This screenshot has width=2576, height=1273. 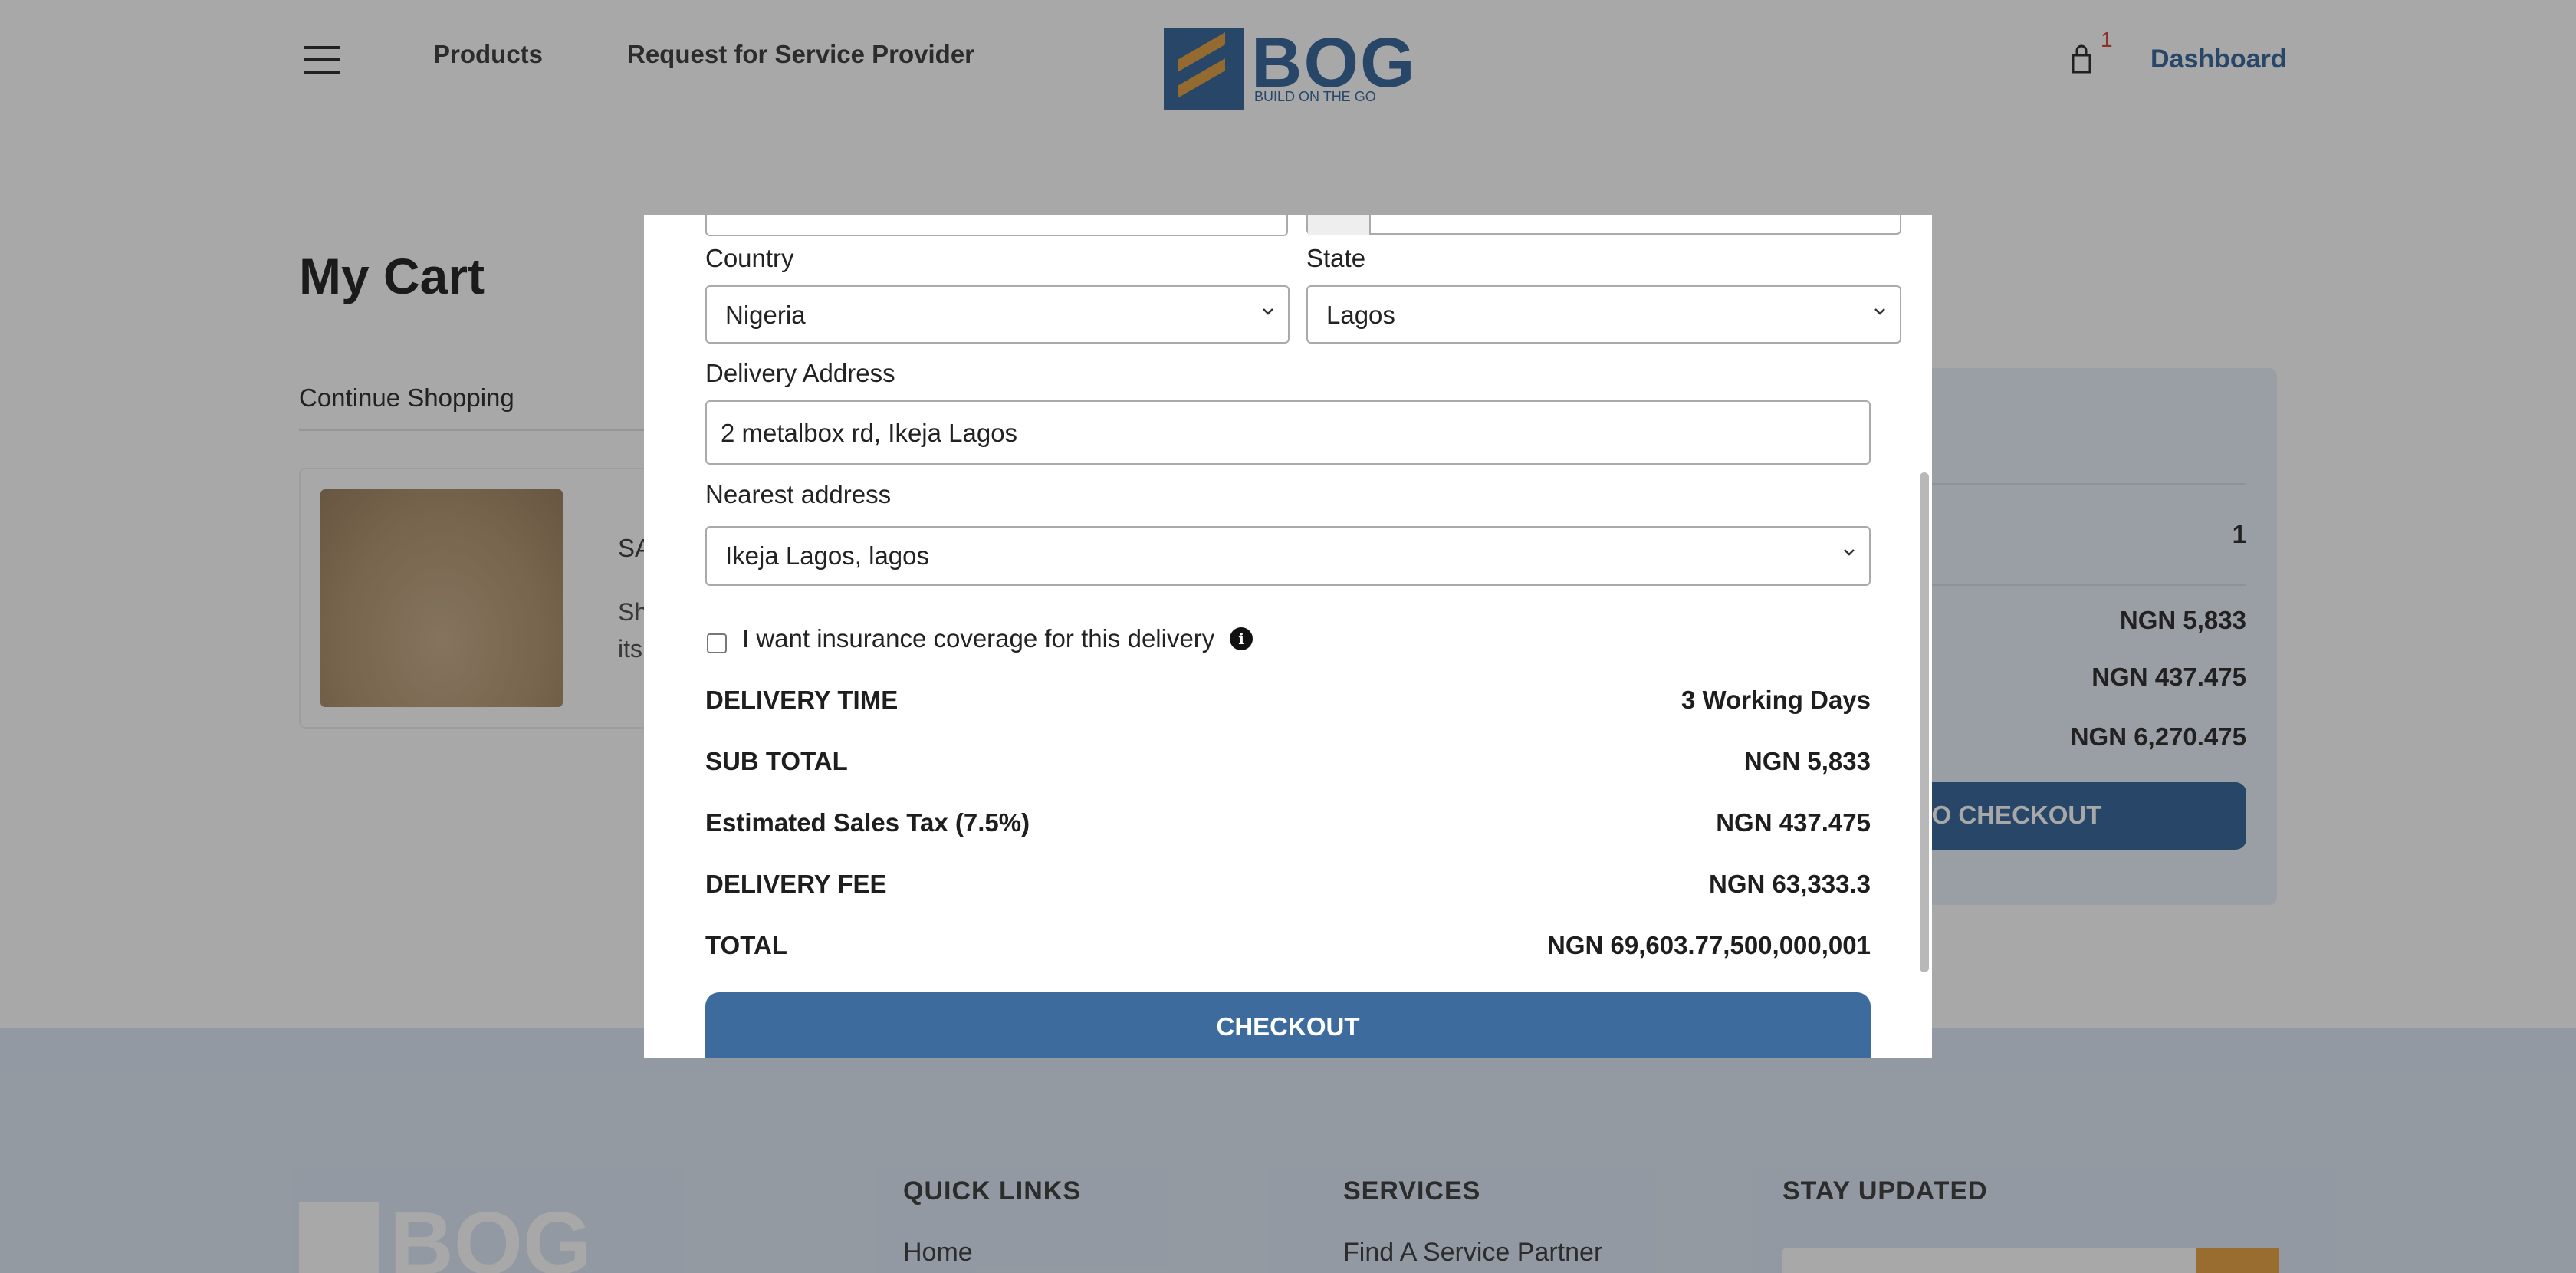 What do you see at coordinates (777, 761) in the screenshot?
I see `subtotal-label: SUB TOTAL` at bounding box center [777, 761].